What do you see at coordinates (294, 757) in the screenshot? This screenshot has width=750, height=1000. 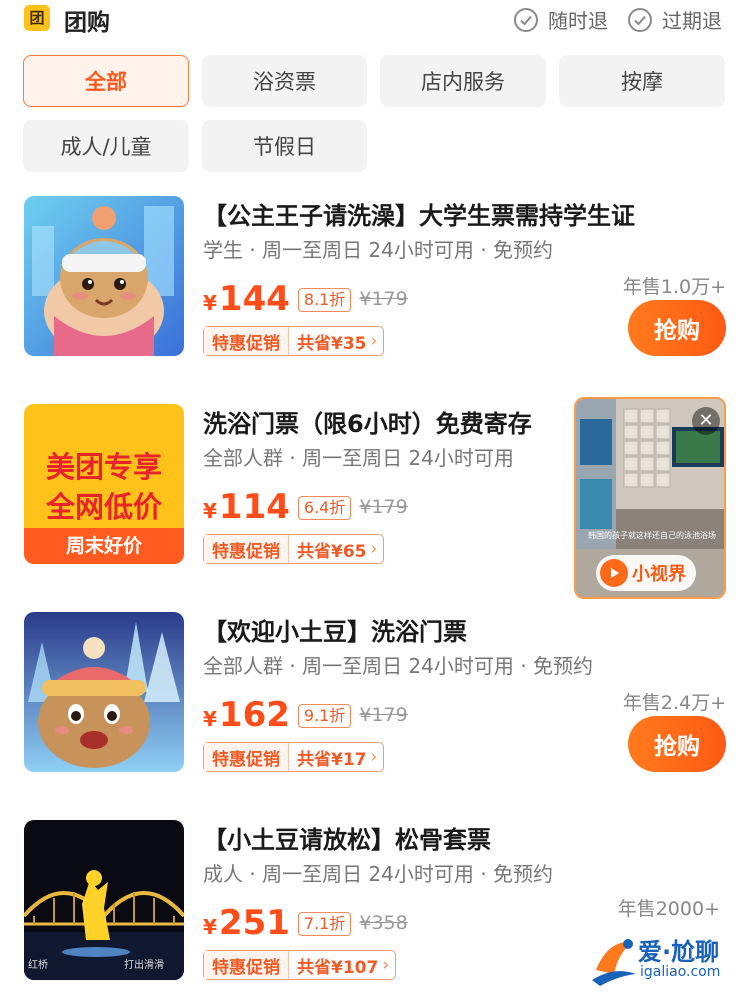 I see `promo-tag: 特惠促销 共省¥17 ›` at bounding box center [294, 757].